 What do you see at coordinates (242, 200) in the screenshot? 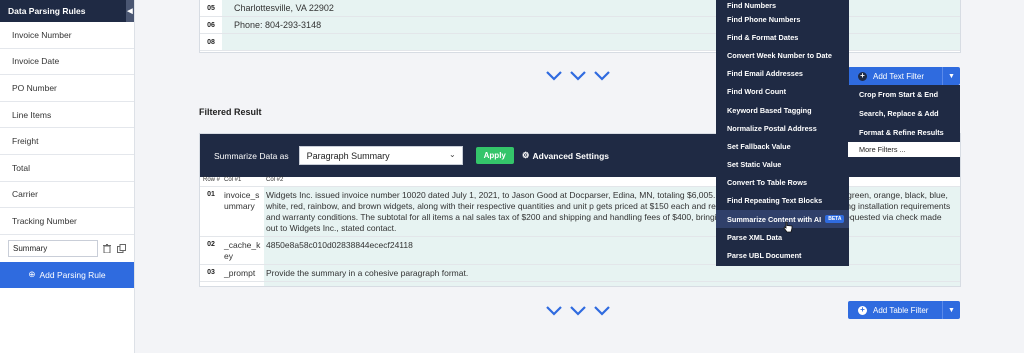
I see `row-key: invoice_summary` at bounding box center [242, 200].